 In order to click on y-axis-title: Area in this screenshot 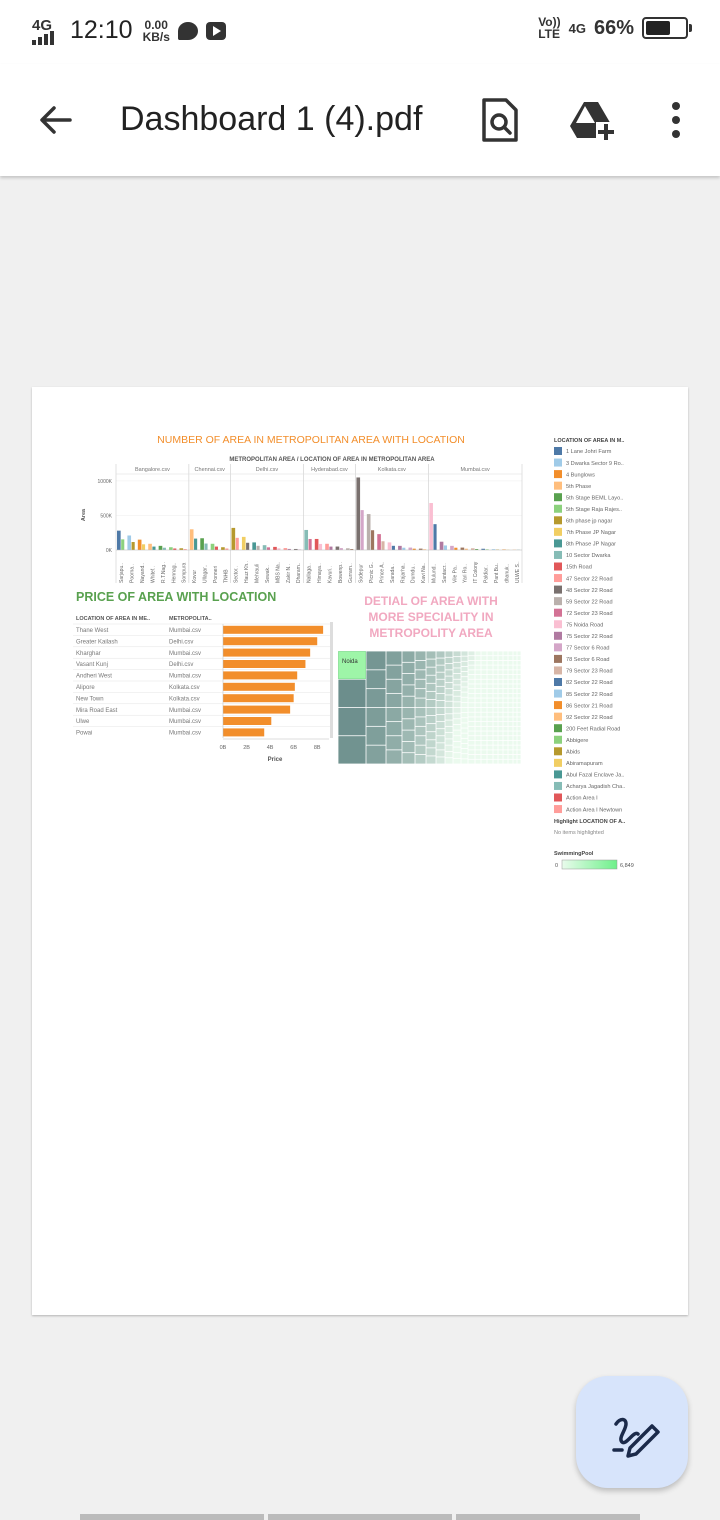, I will do `click(84, 514)`.